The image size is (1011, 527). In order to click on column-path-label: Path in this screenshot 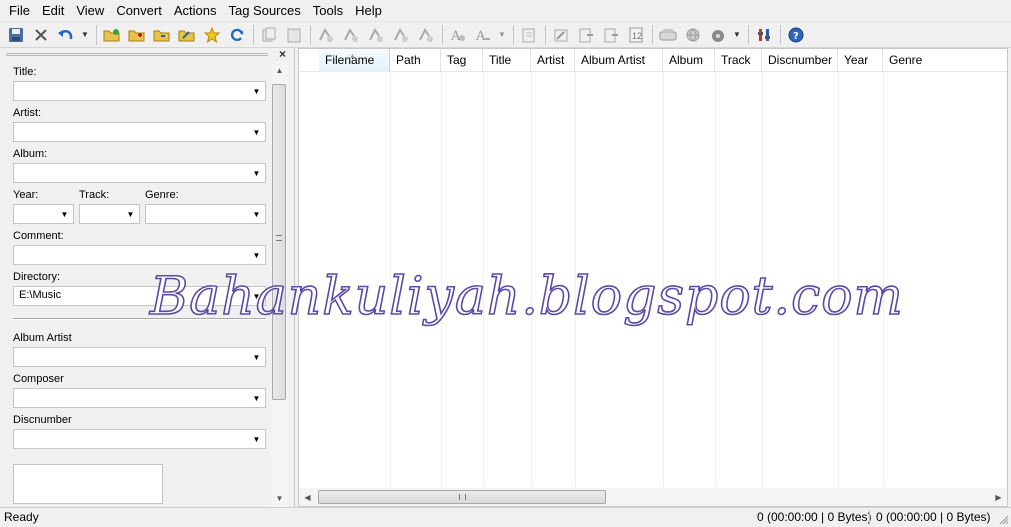, I will do `click(408, 60)`.